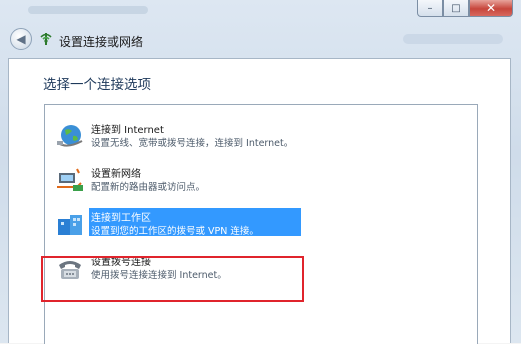 Image resolution: width=521 pixels, height=344 pixels. Describe the element at coordinates (260, 40) in the screenshot. I see `navigation-bar: ◀ 设置连接或网络` at that location.